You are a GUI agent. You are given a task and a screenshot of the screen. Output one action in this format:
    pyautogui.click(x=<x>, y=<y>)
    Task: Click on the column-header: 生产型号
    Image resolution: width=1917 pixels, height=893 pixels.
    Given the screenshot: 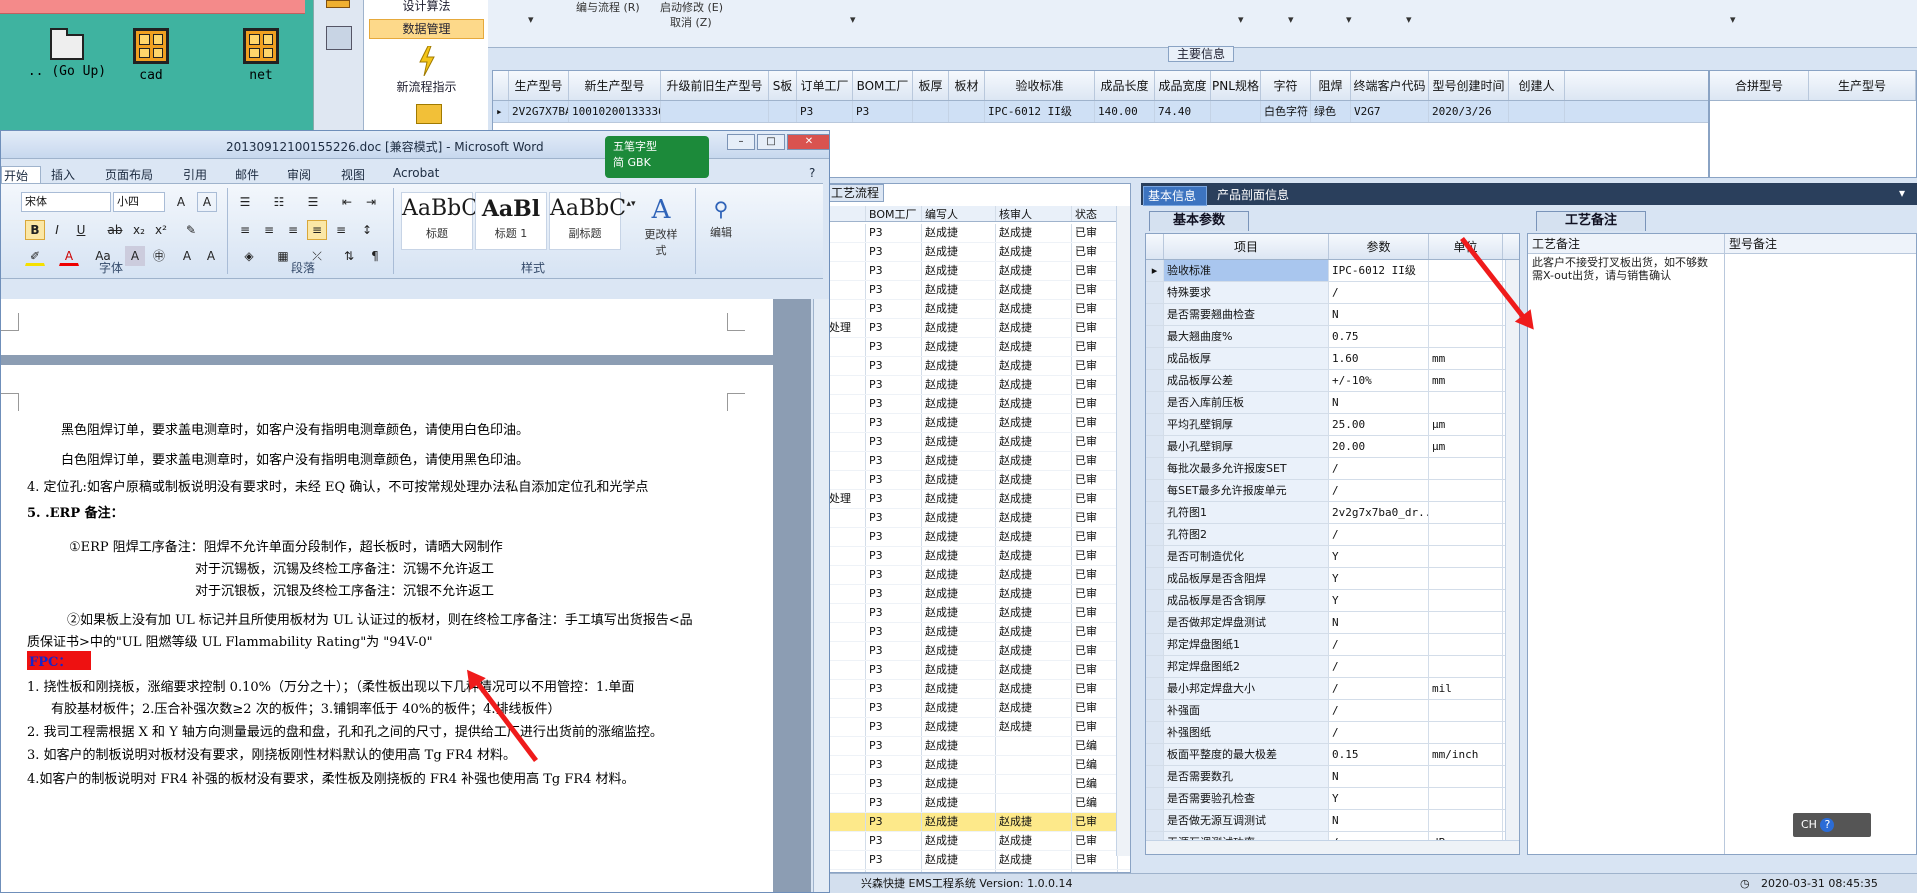 What is the action you would take?
    pyautogui.click(x=1862, y=85)
    